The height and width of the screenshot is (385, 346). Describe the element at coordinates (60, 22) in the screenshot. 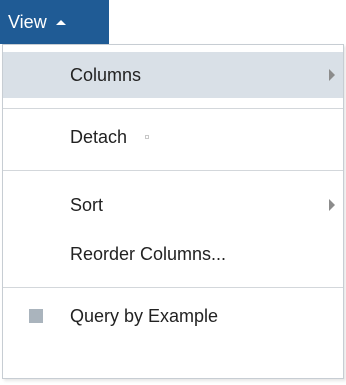

I see `caret-up-icon` at that location.